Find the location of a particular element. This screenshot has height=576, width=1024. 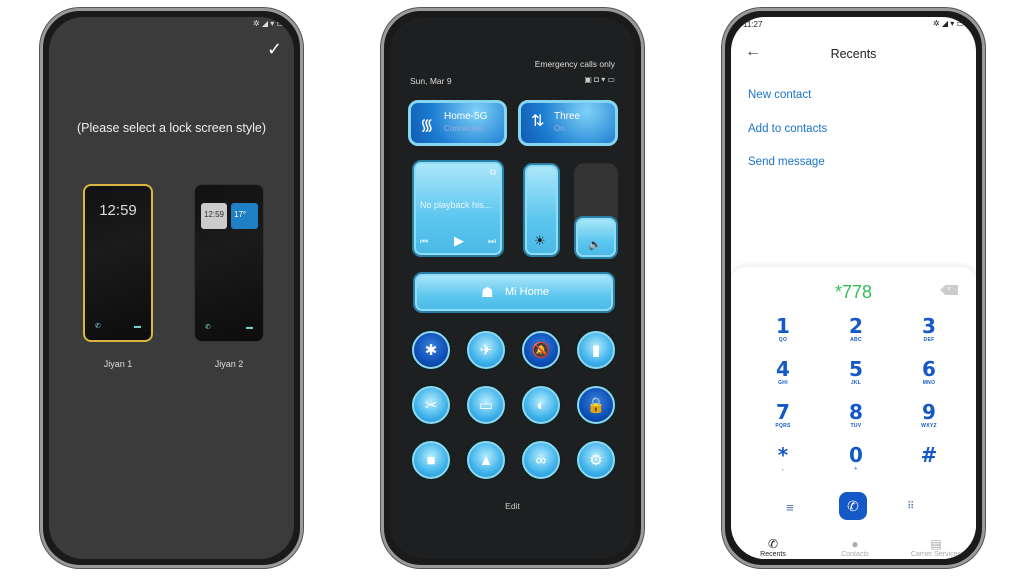

key-8: 8 TUV is located at coordinates (856, 415).